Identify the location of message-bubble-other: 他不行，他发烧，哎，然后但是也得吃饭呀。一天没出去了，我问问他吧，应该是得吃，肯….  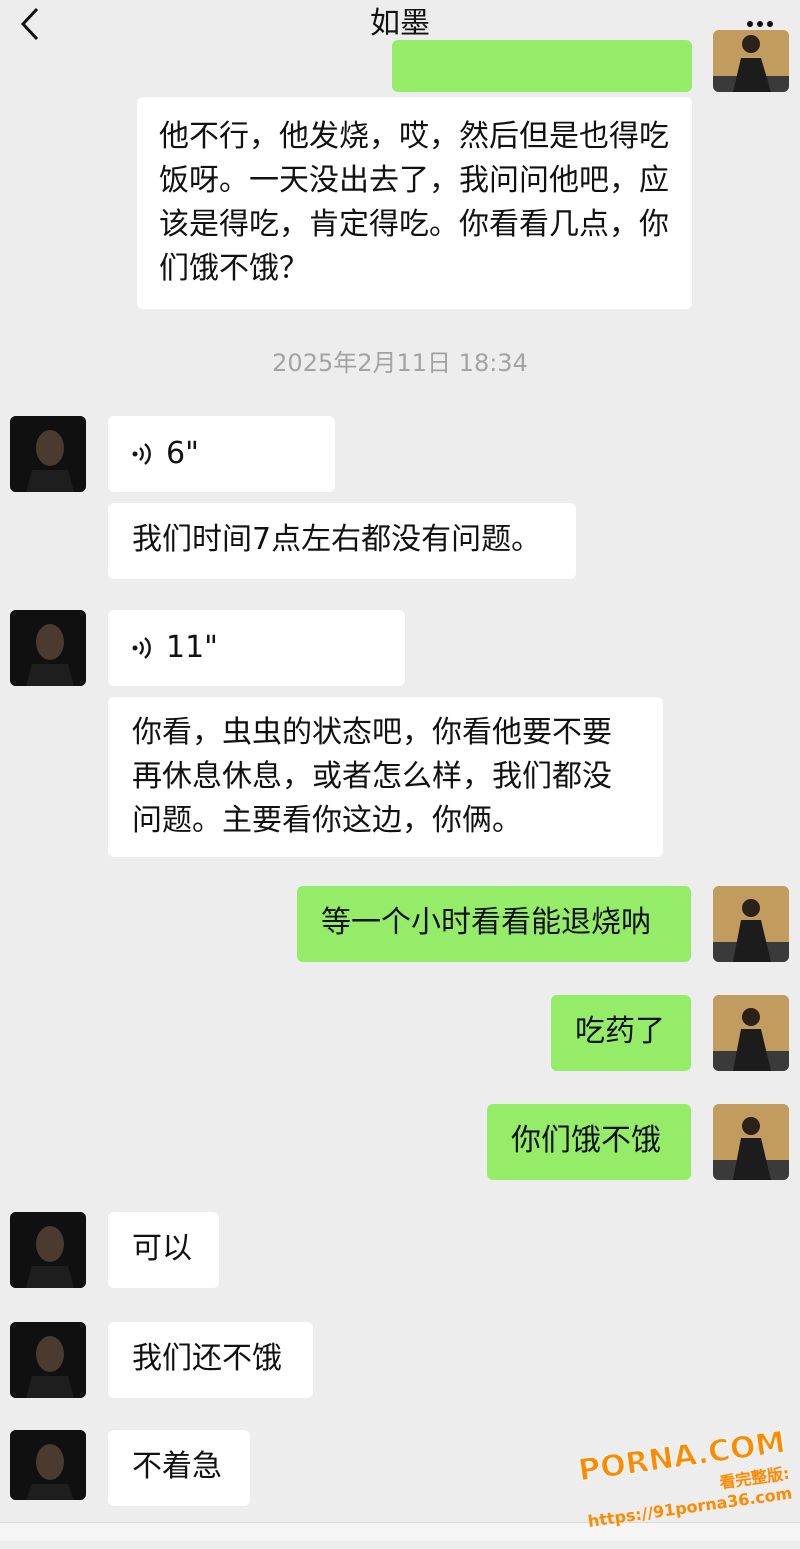
(414, 203).